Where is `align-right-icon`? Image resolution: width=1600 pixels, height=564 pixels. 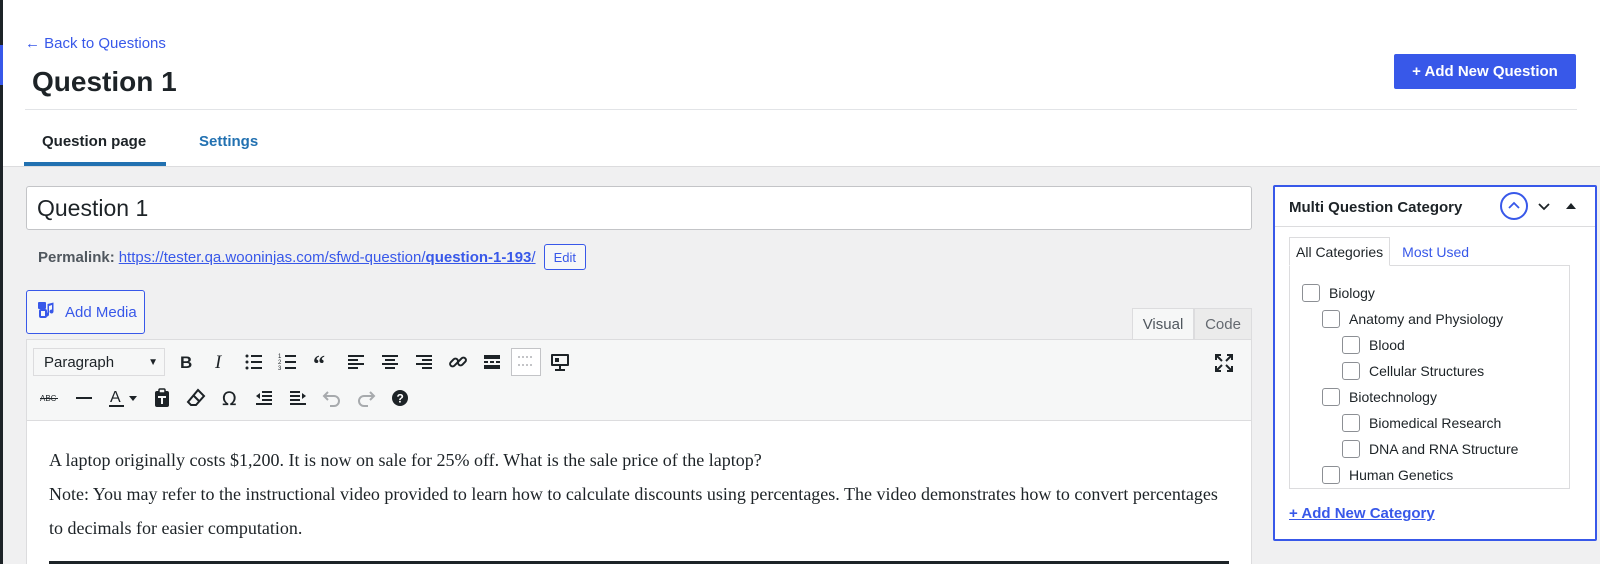
align-right-icon is located at coordinates (424, 362).